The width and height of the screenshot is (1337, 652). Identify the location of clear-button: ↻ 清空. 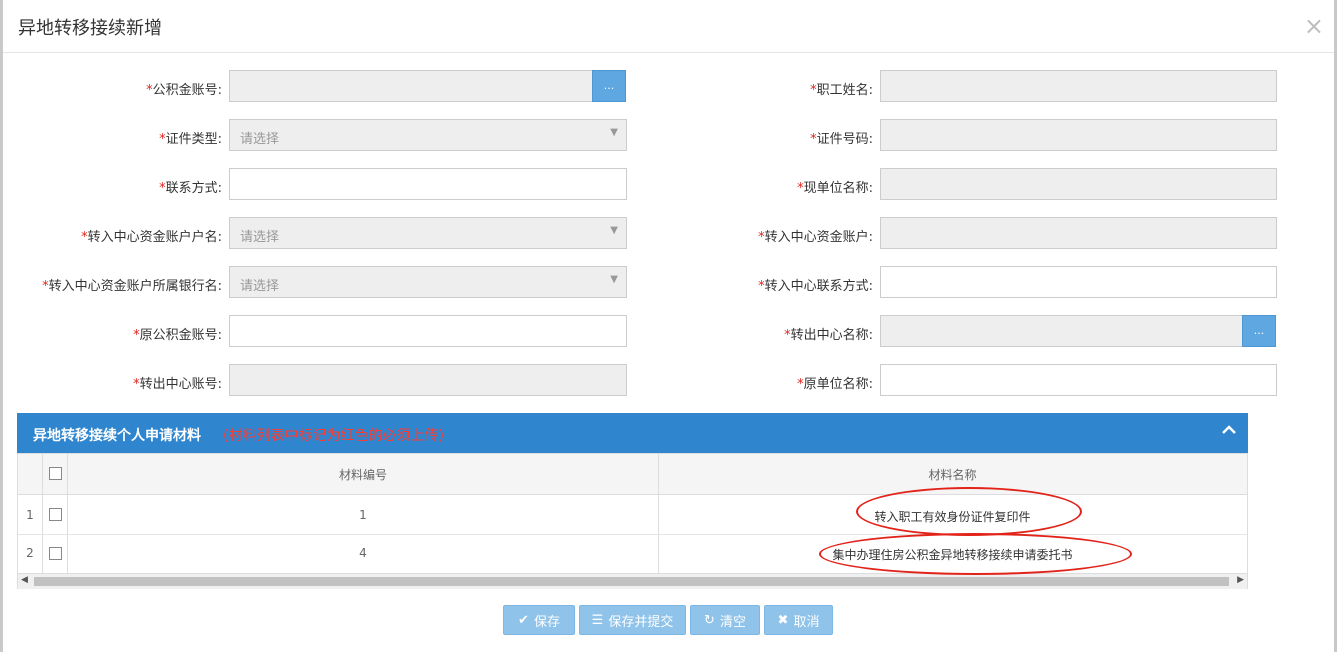
(725, 620).